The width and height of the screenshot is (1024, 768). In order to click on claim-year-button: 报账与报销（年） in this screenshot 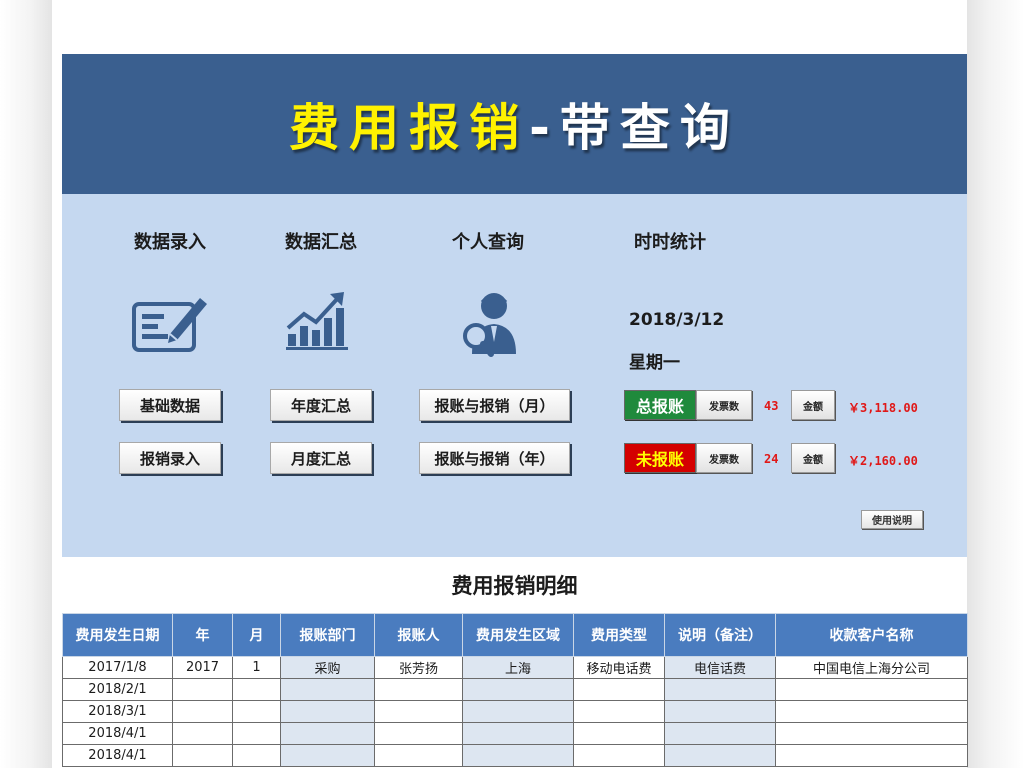, I will do `click(494, 458)`.